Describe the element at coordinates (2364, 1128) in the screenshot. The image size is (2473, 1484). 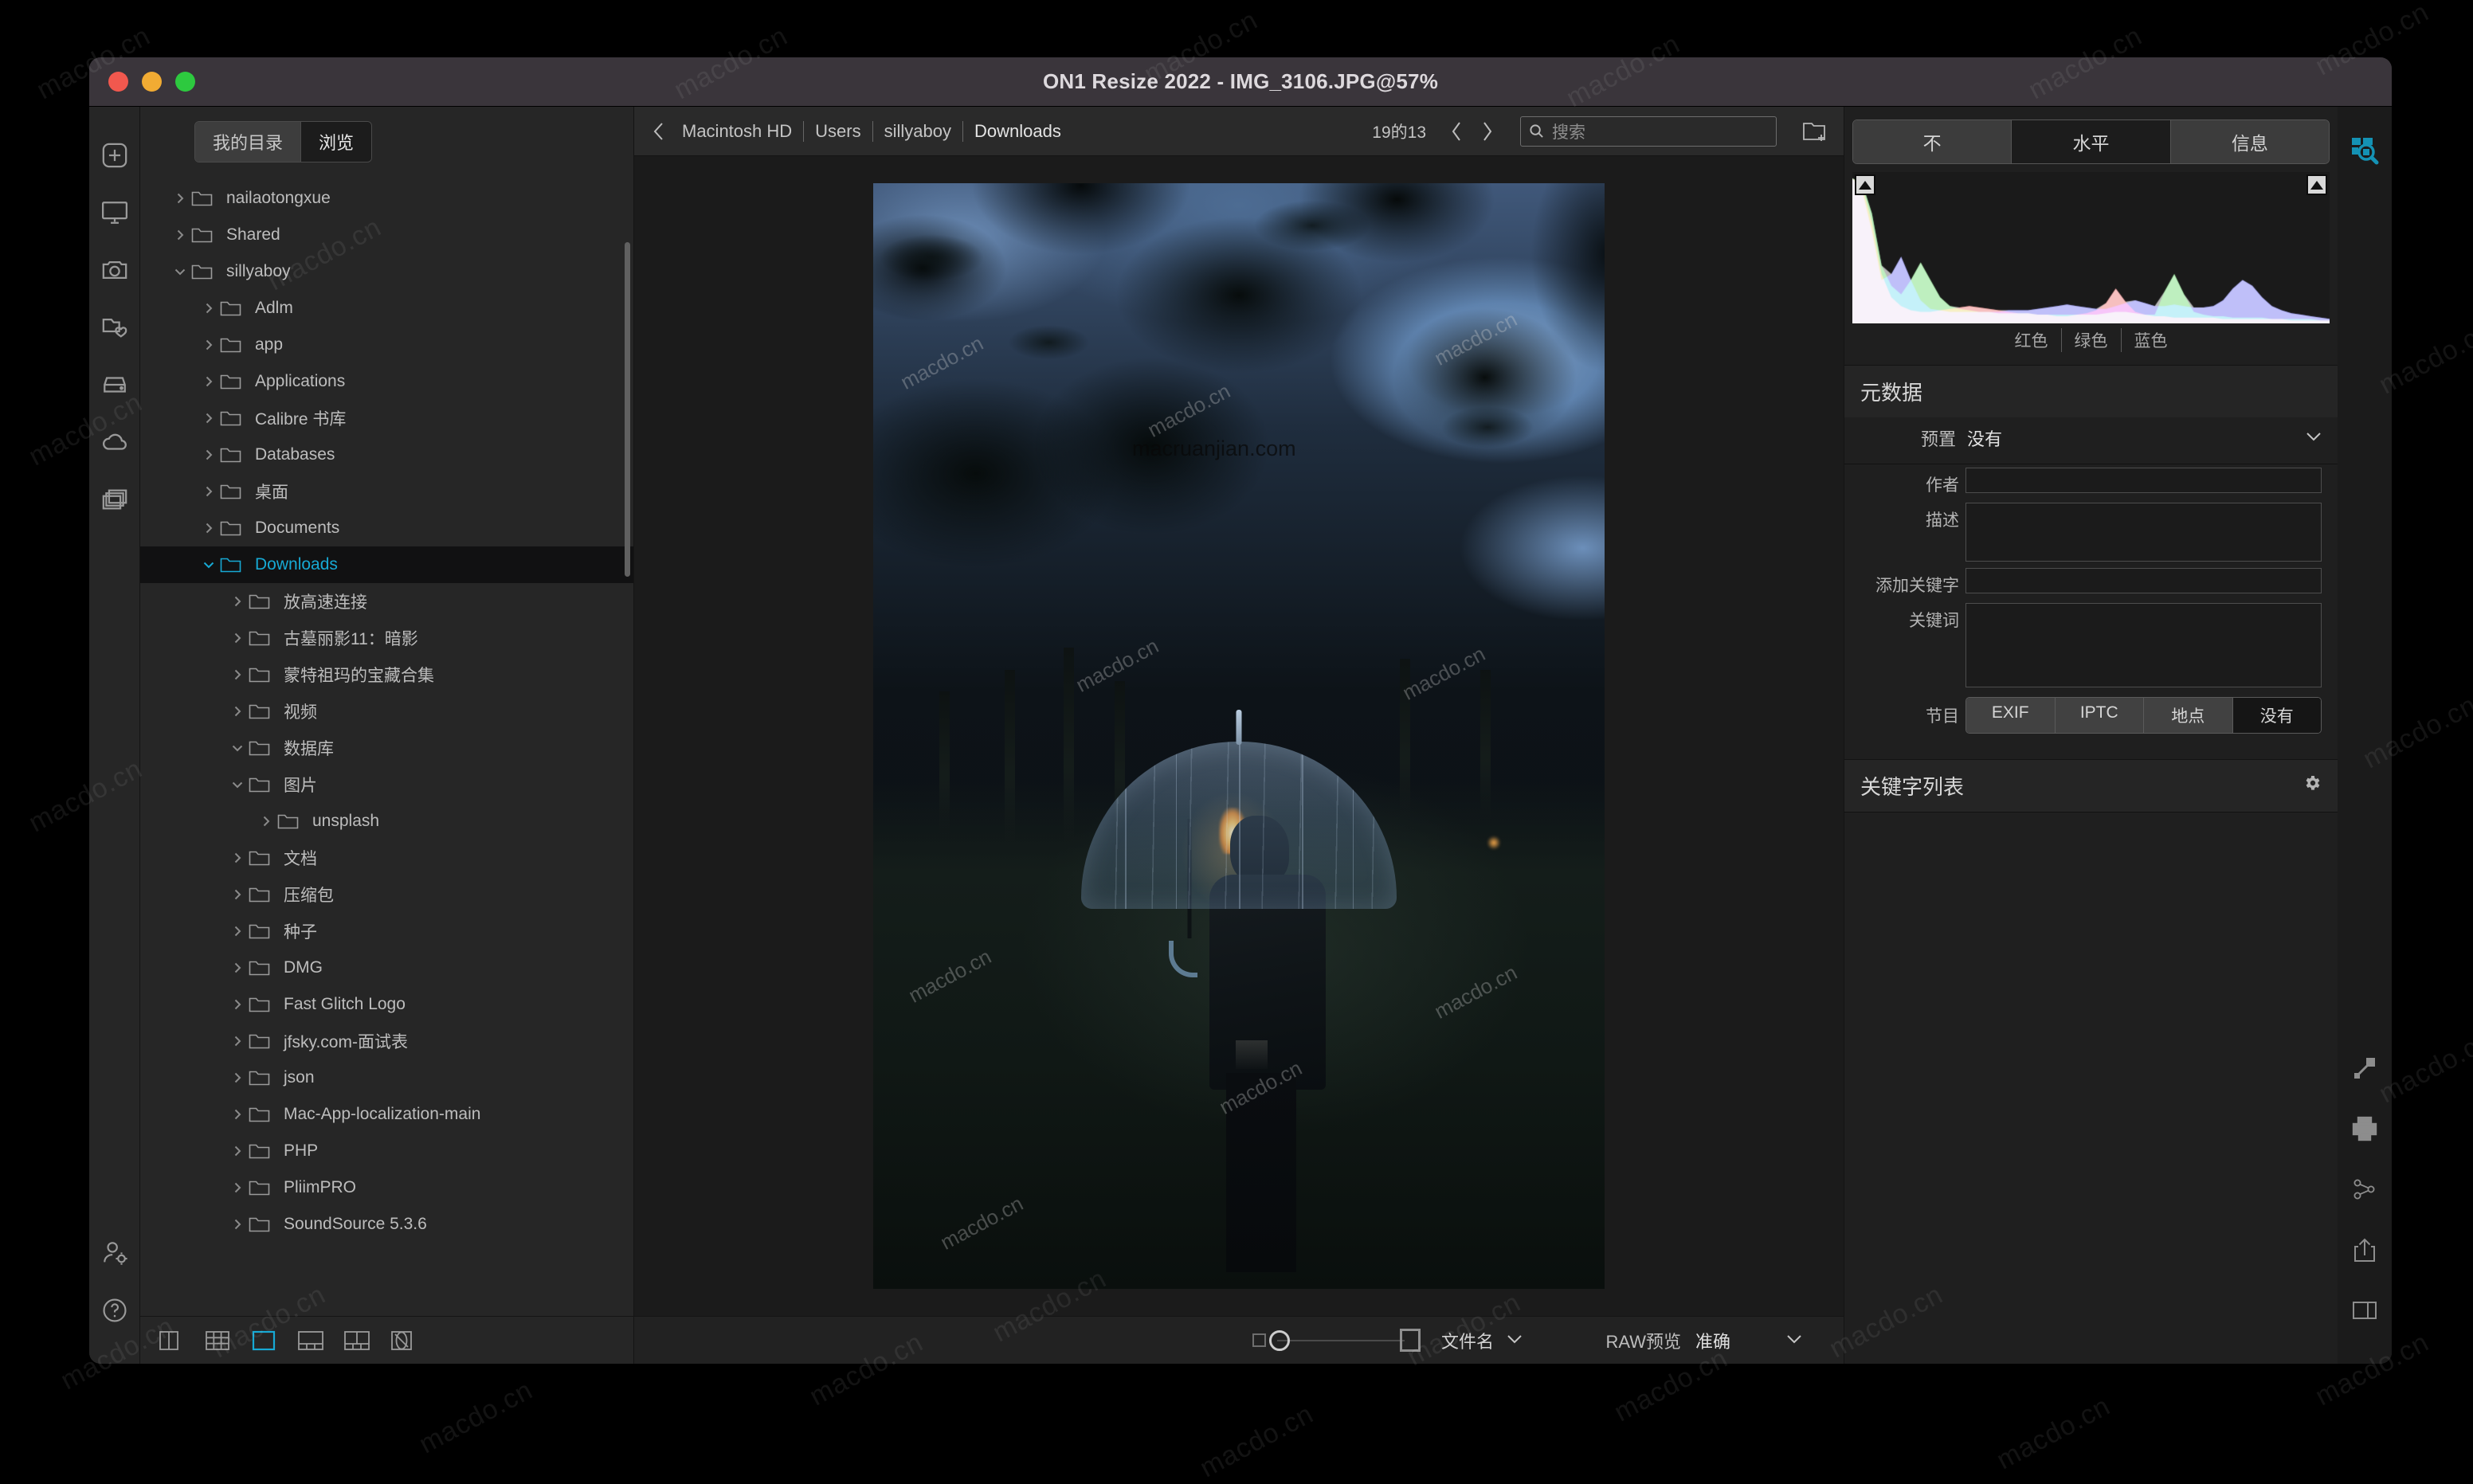
I see `print-icon` at that location.